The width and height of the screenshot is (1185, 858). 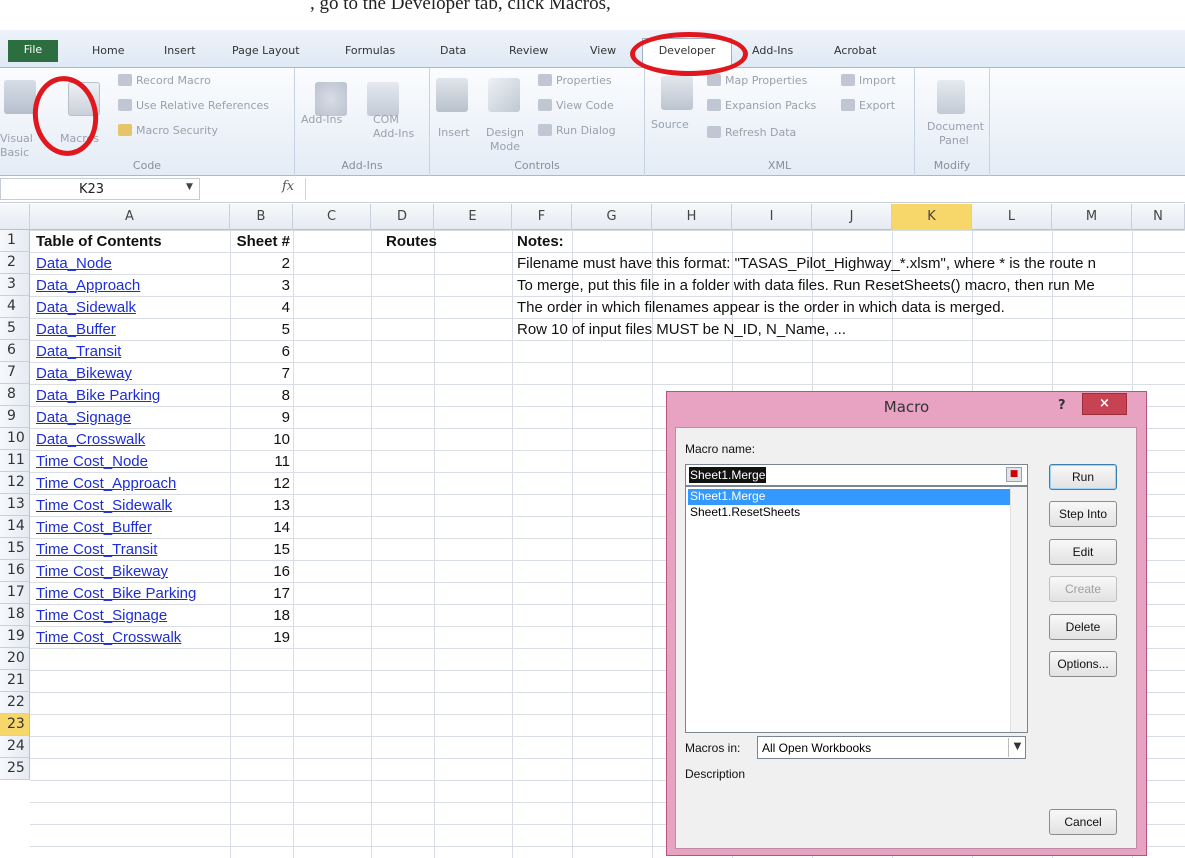 What do you see at coordinates (15, 263) in the screenshot?
I see `row-header: 2` at bounding box center [15, 263].